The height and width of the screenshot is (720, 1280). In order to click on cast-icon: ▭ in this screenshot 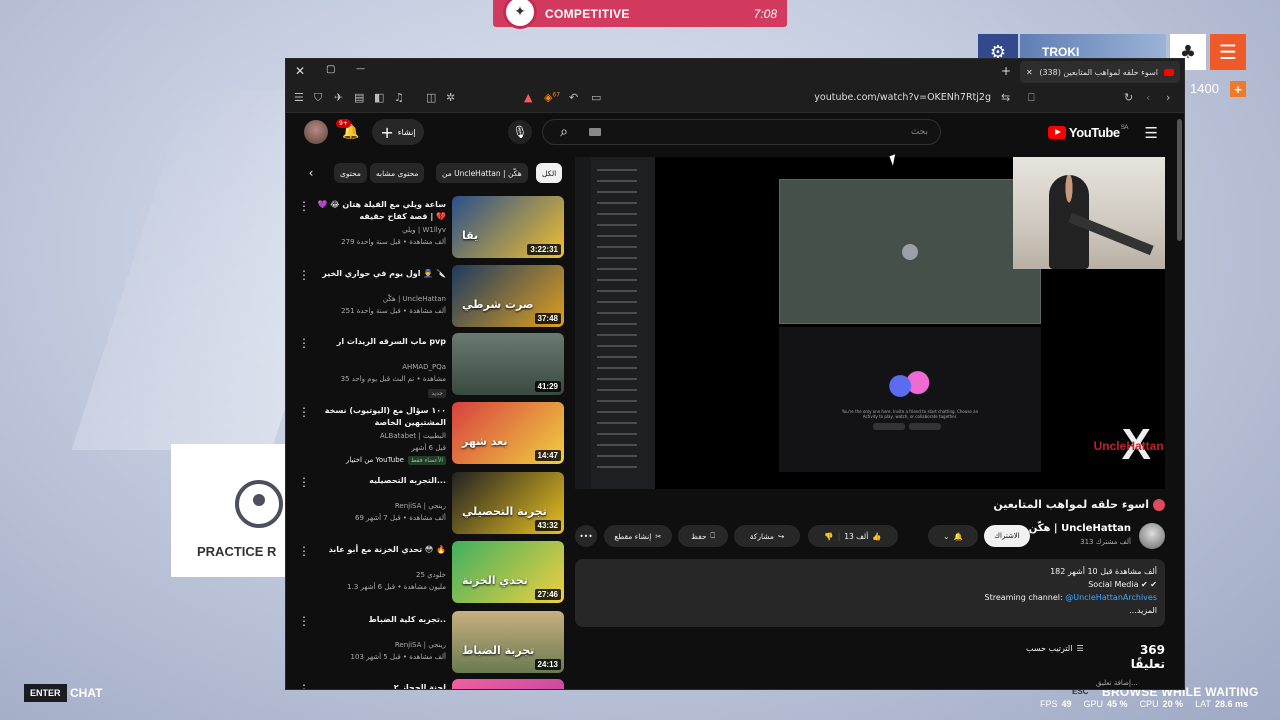, I will do `click(596, 97)`.